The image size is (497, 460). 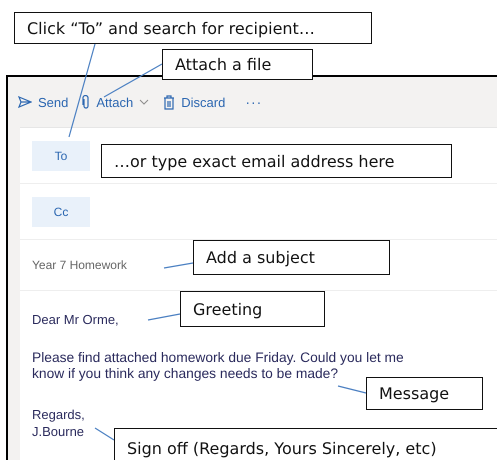 What do you see at coordinates (424, 393) in the screenshot?
I see `callout-label: Message` at bounding box center [424, 393].